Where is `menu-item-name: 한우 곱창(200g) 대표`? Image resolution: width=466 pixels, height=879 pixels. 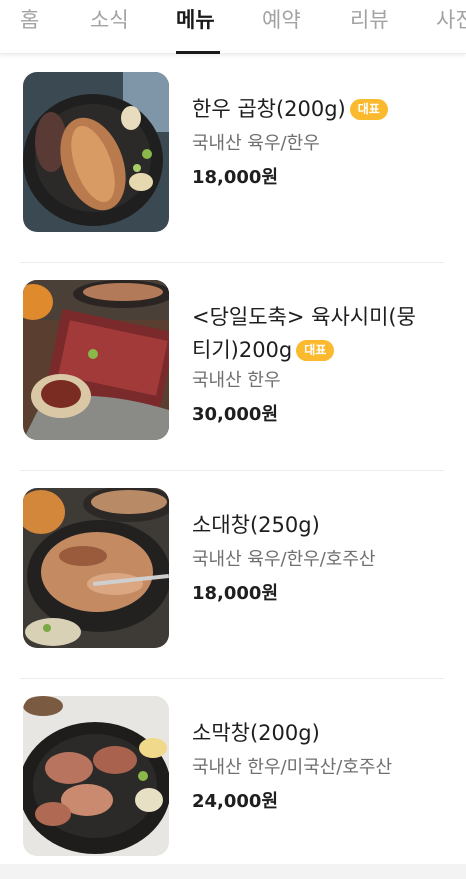
menu-item-name: 한우 곱창(200g) 대표 is located at coordinates (317, 109).